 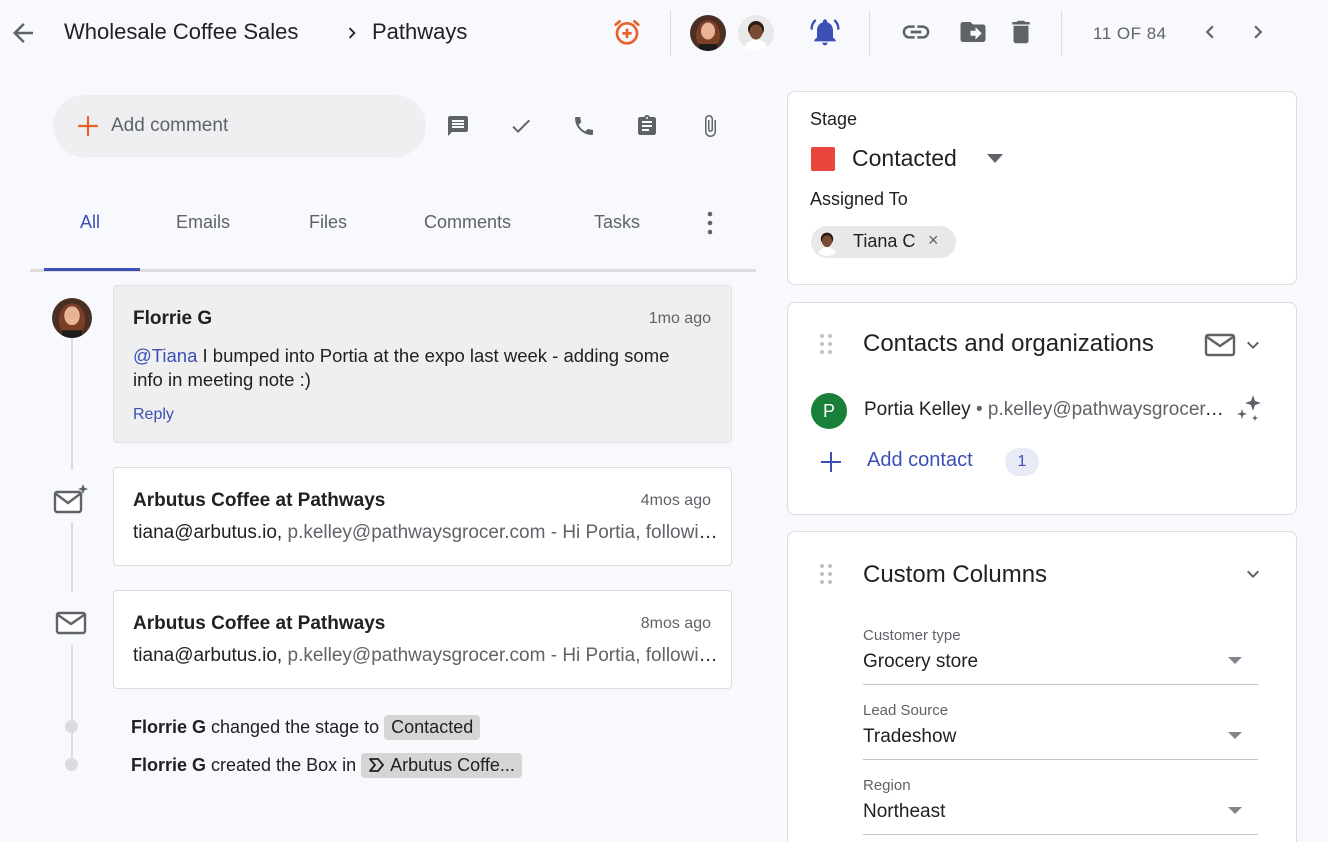 What do you see at coordinates (710, 126) in the screenshot?
I see `attachment-icon` at bounding box center [710, 126].